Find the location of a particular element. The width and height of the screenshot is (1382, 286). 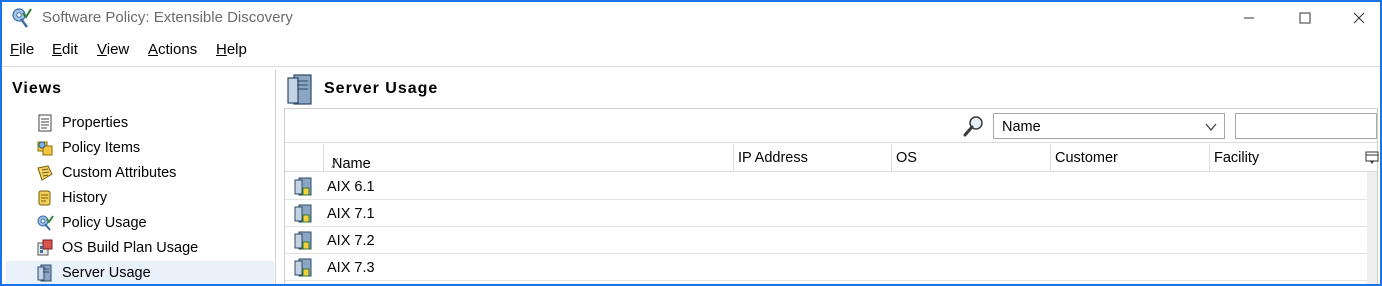

column-label: Name is located at coordinates (351, 164).